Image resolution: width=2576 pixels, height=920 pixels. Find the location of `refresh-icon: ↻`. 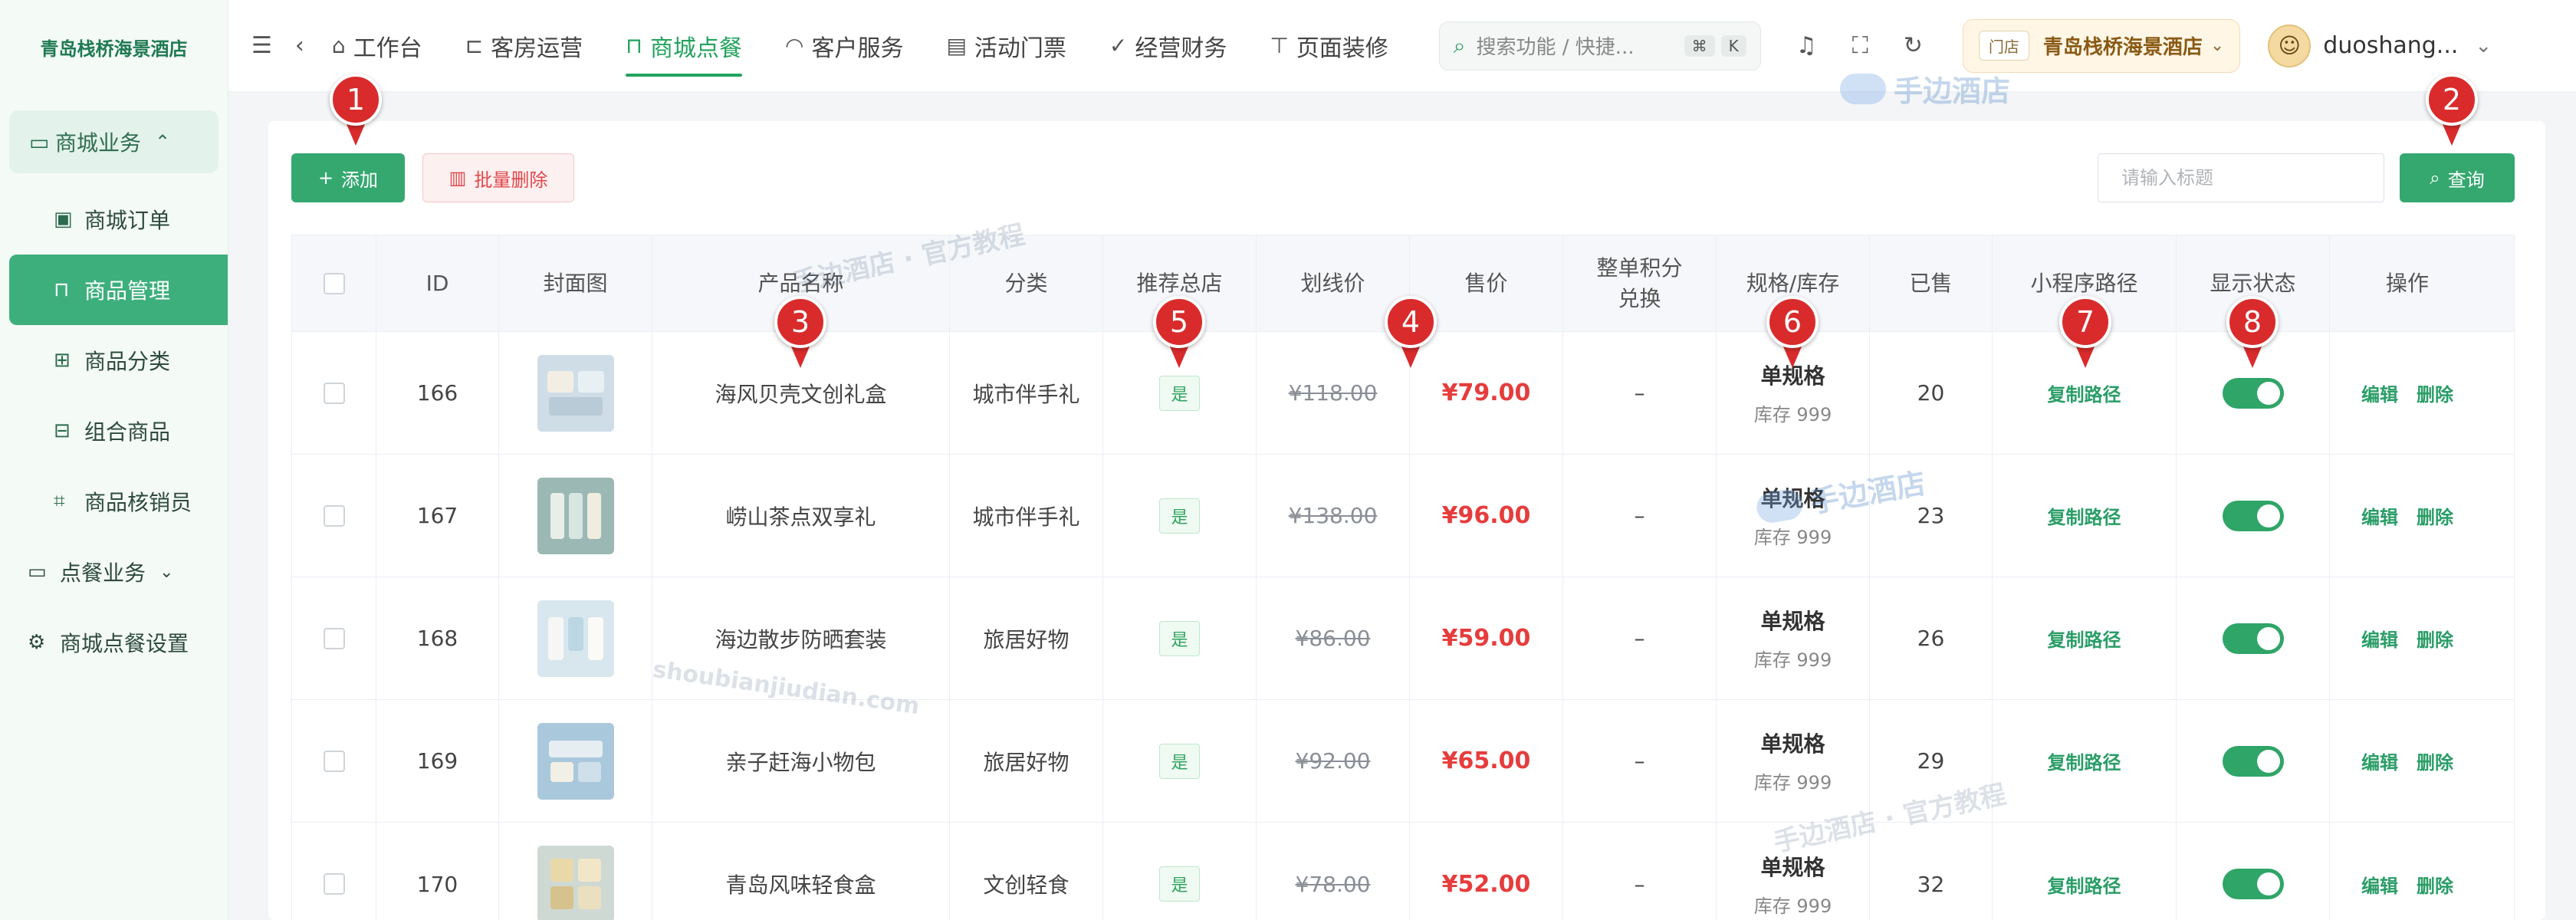

refresh-icon: ↻ is located at coordinates (1914, 46).